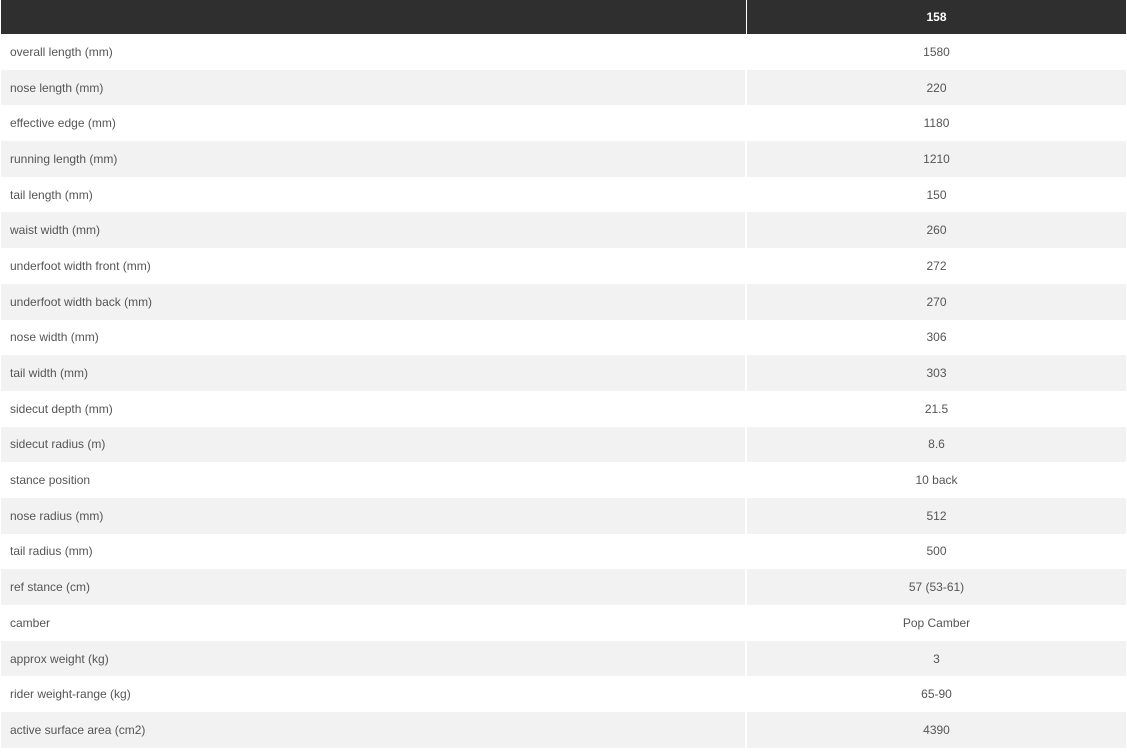  What do you see at coordinates (936, 551) in the screenshot?
I see `spec-value: 500` at bounding box center [936, 551].